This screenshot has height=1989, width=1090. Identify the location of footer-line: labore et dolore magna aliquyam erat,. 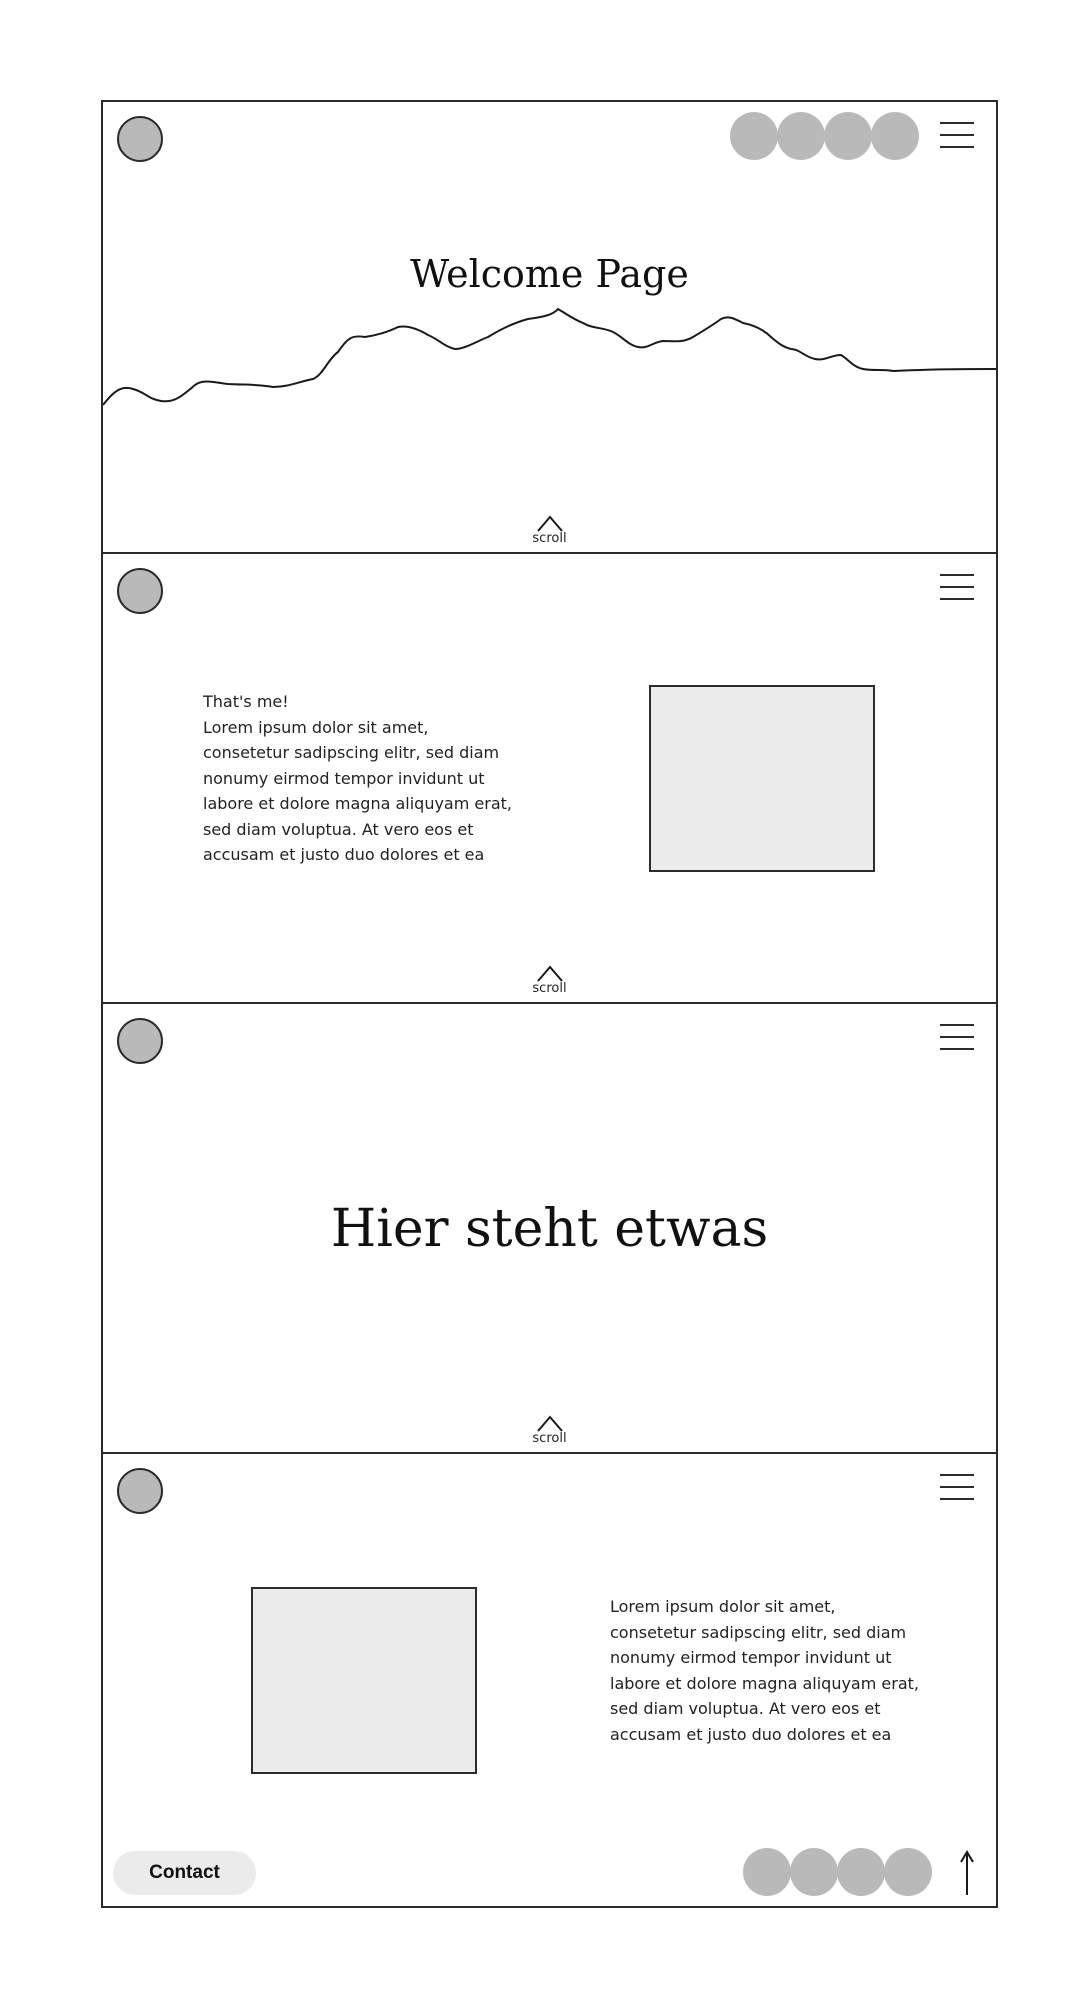
(764, 1683).